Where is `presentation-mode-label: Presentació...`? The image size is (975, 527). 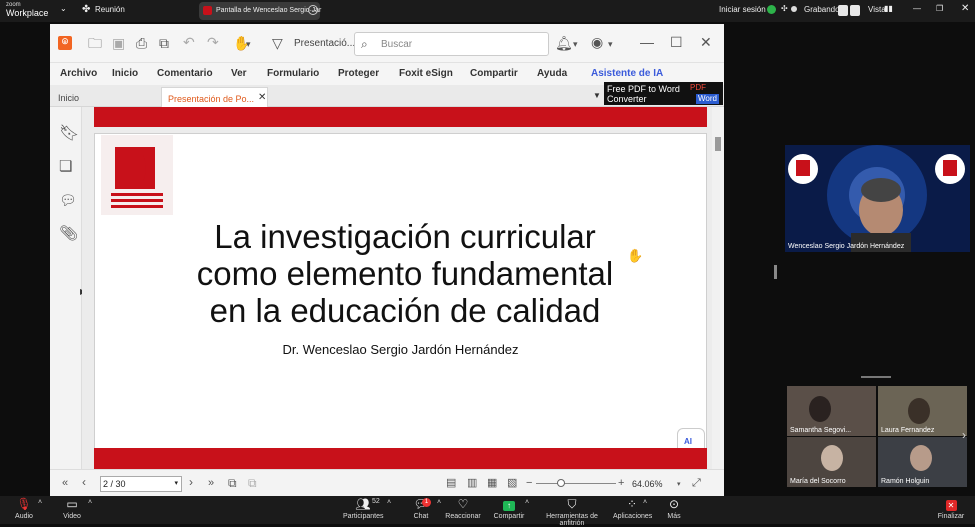 presentation-mode-label: Presentació... is located at coordinates (324, 43).